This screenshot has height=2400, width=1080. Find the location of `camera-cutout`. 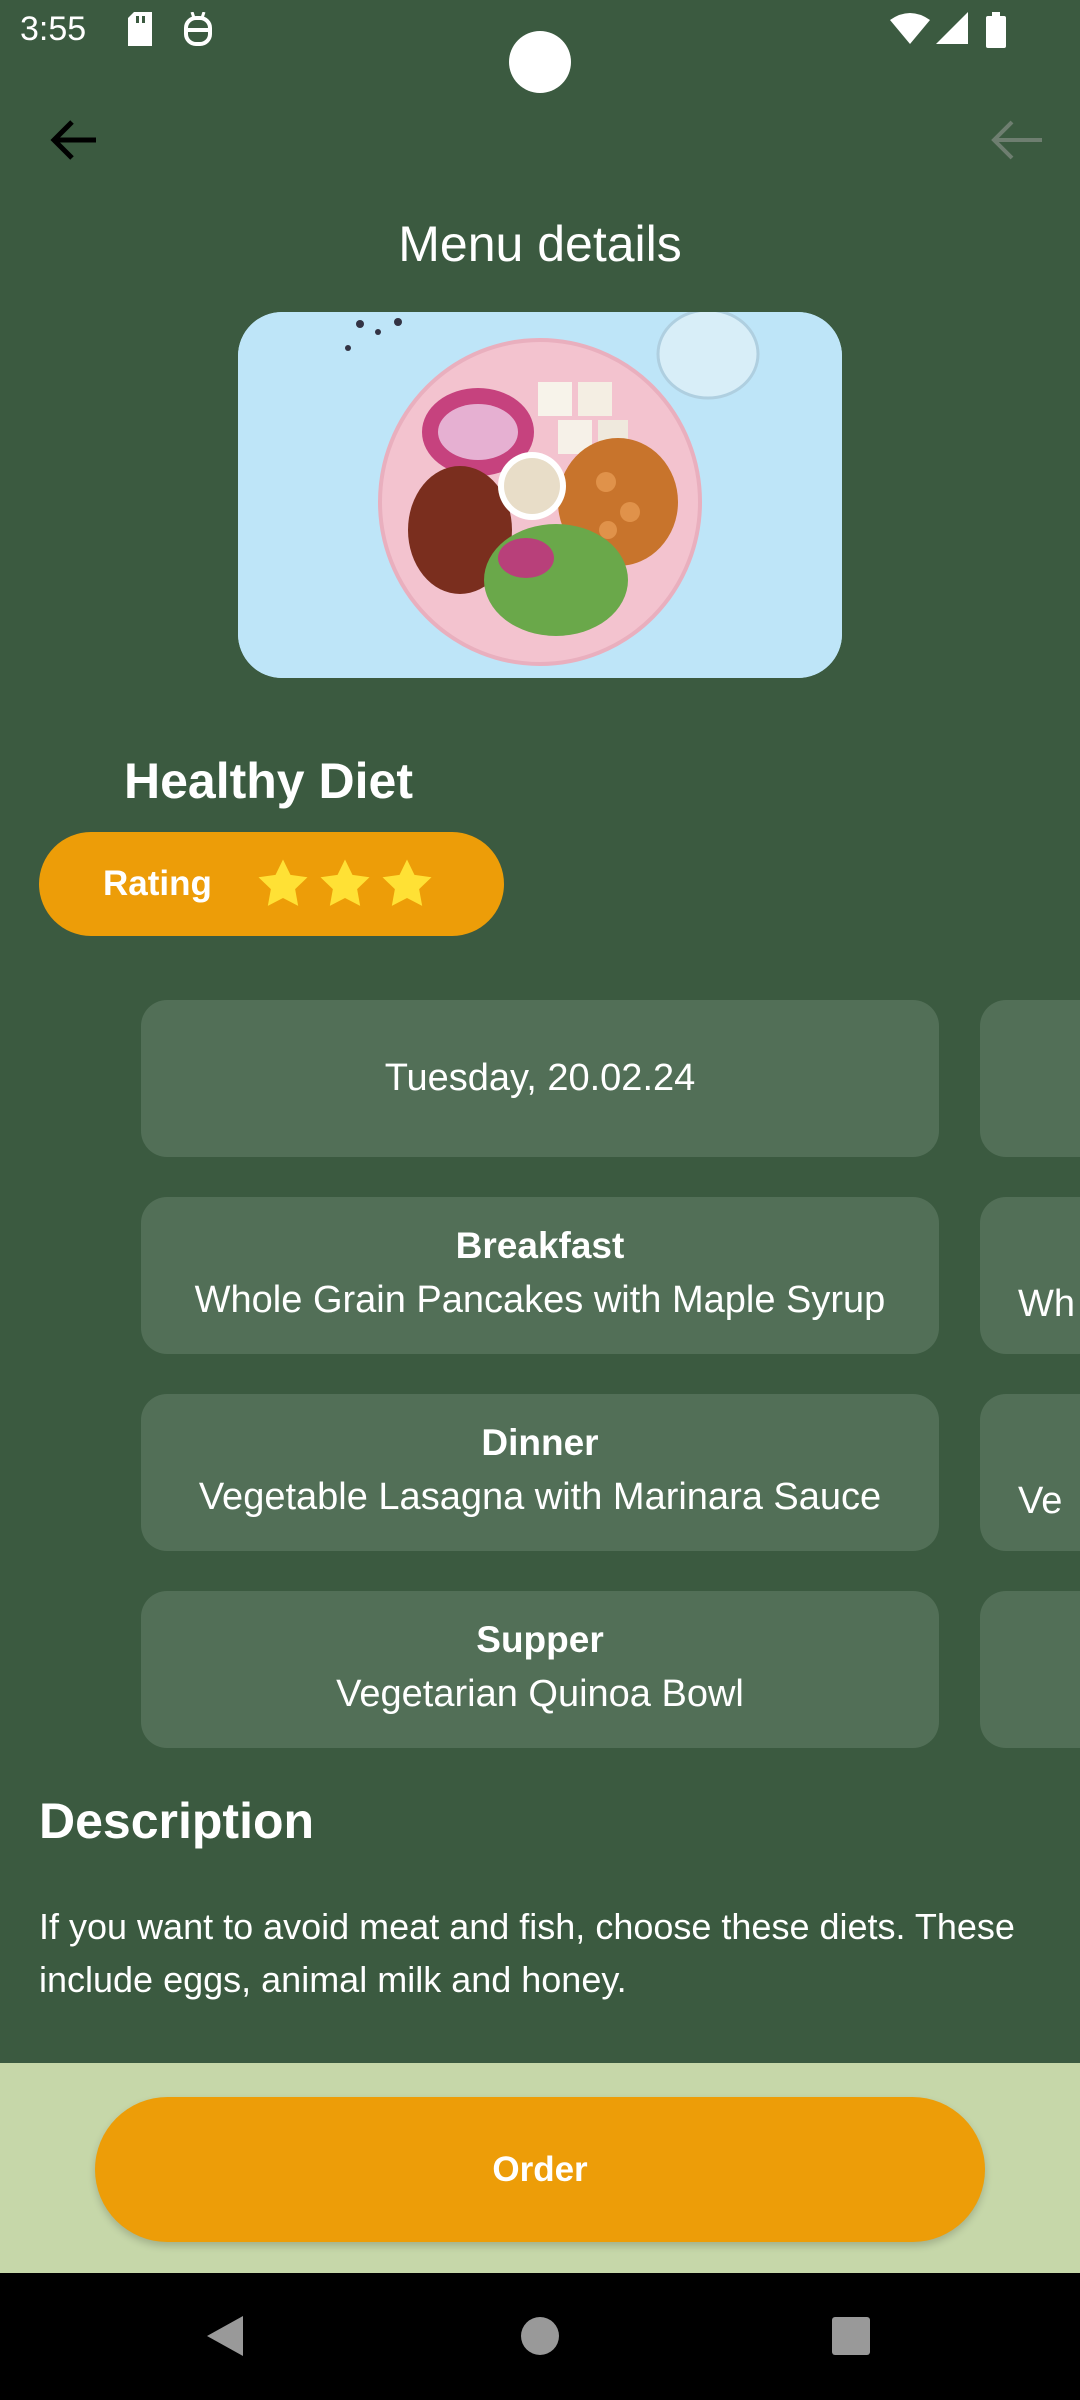

camera-cutout is located at coordinates (540, 62).